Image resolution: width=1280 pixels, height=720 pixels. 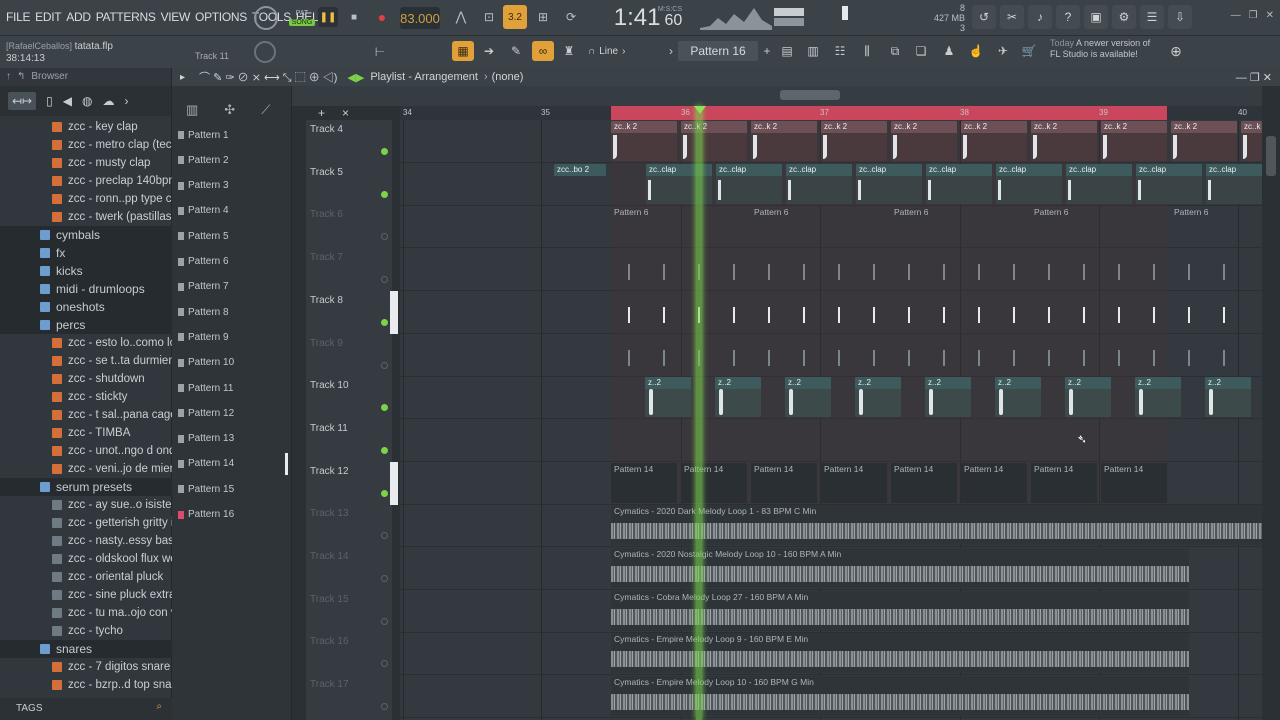 What do you see at coordinates (234, 388) in the screenshot?
I see `pattern-item: Pattern 11` at bounding box center [234, 388].